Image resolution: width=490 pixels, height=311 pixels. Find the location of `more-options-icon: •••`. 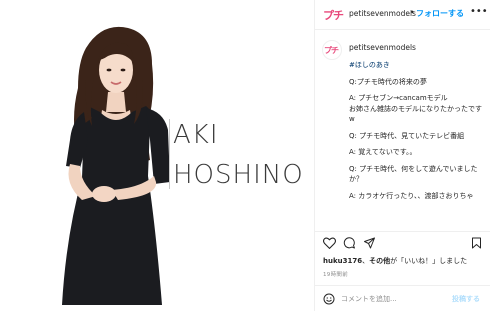

more-options-icon: ••• is located at coordinates (479, 11).